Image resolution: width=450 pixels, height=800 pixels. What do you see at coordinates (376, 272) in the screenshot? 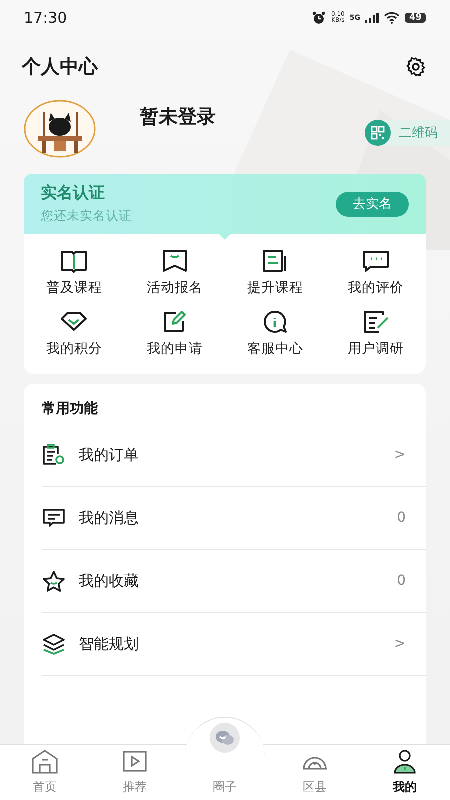
I see `feature-item: 我的评价` at bounding box center [376, 272].